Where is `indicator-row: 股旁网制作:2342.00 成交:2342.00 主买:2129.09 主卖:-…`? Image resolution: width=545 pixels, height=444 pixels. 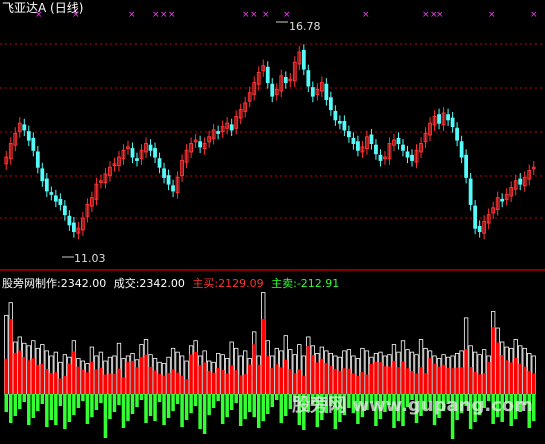
indicator-row: 股旁网制作:2342.00 成交:2342.00 主买:2129.09 主卖:-… is located at coordinates (172, 283).